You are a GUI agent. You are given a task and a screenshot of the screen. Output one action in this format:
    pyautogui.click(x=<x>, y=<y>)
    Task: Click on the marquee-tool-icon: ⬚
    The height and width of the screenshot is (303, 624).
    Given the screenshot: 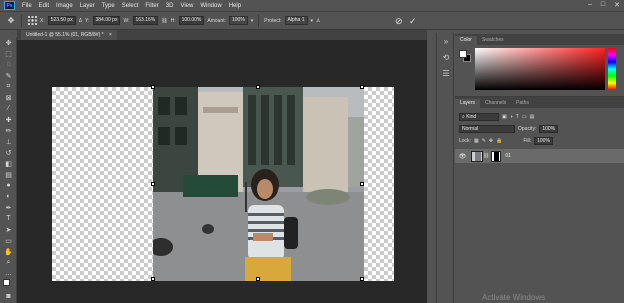 What is the action you would take?
    pyautogui.click(x=8, y=53)
    